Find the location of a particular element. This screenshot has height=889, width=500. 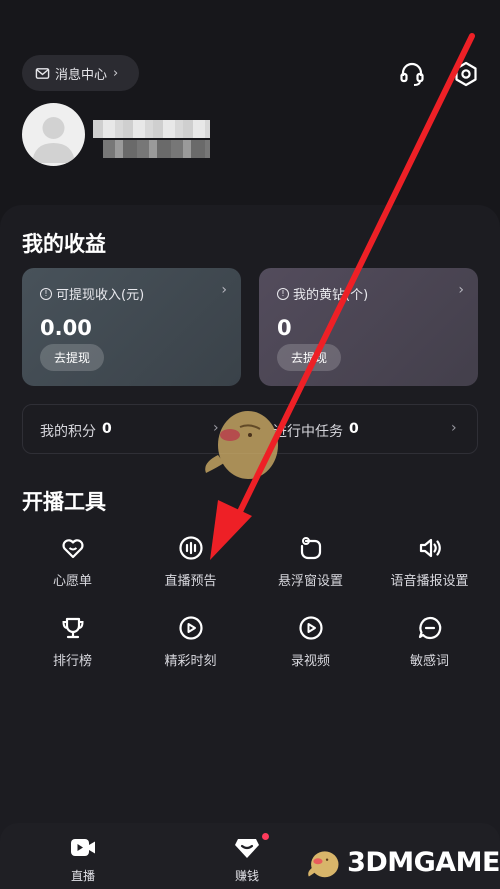

my-points: 我的积分 0 is located at coordinates (76, 431).